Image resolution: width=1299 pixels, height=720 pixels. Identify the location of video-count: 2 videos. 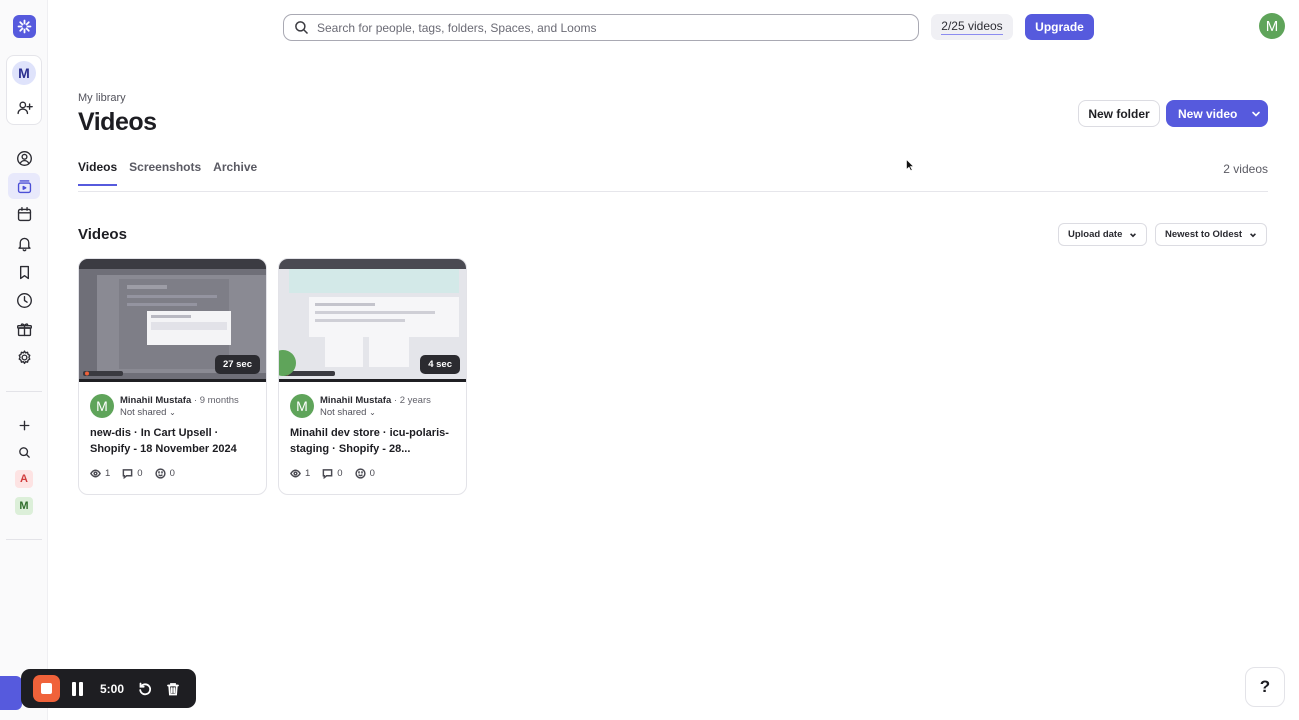
(1245, 169).